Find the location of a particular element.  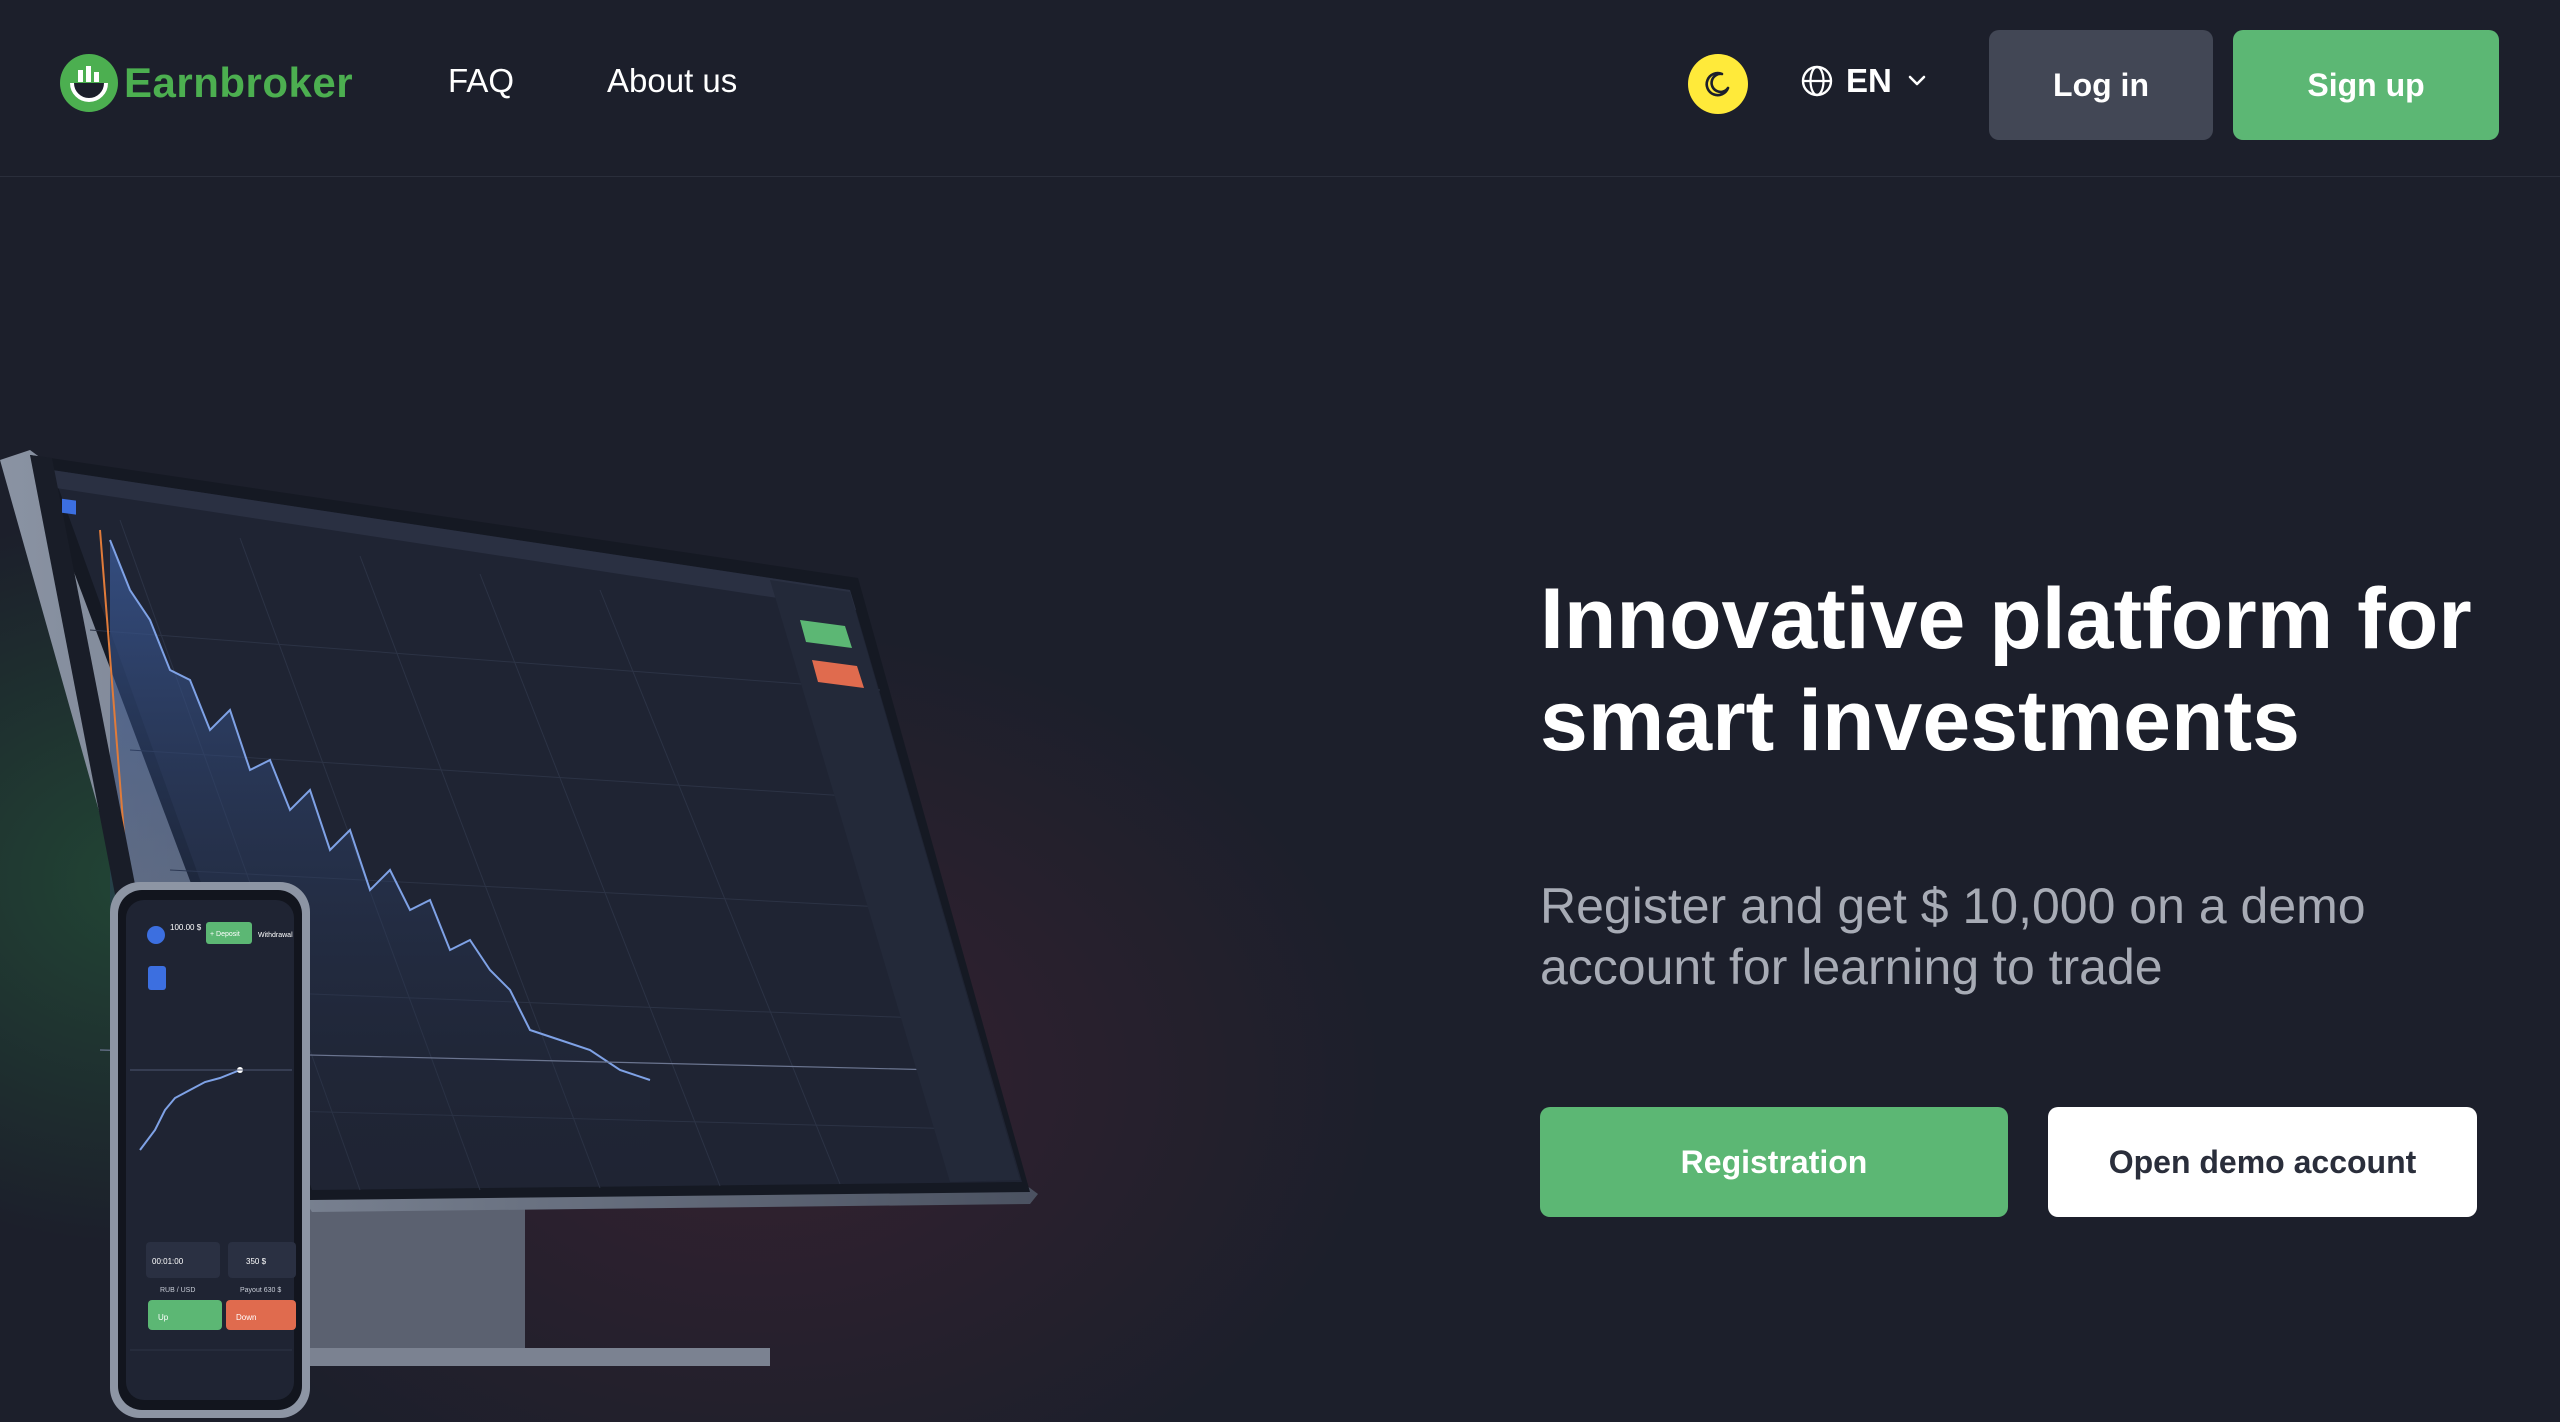

phone-withdrawal-label: Withdrawal is located at coordinates (275, 935).